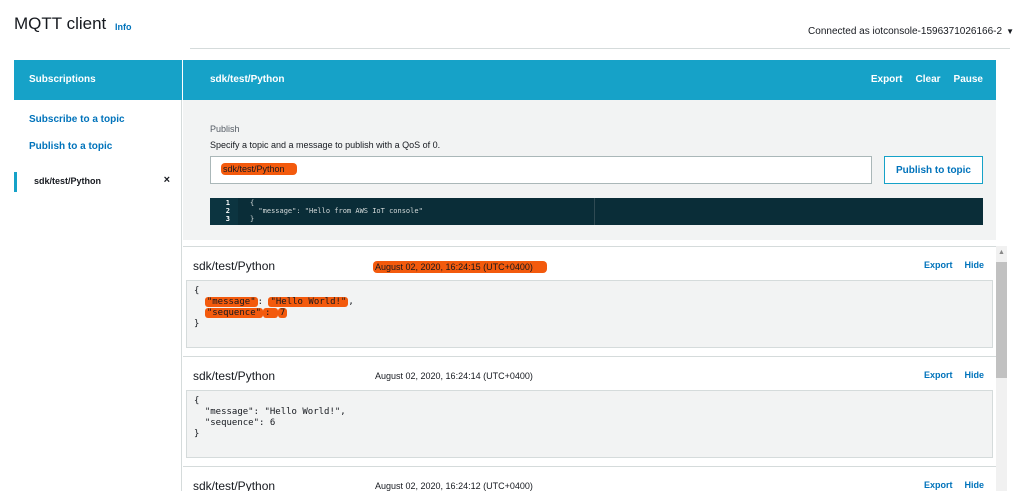 Image resolution: width=1024 pixels, height=491 pixels. I want to click on editor-divider, so click(594, 211).